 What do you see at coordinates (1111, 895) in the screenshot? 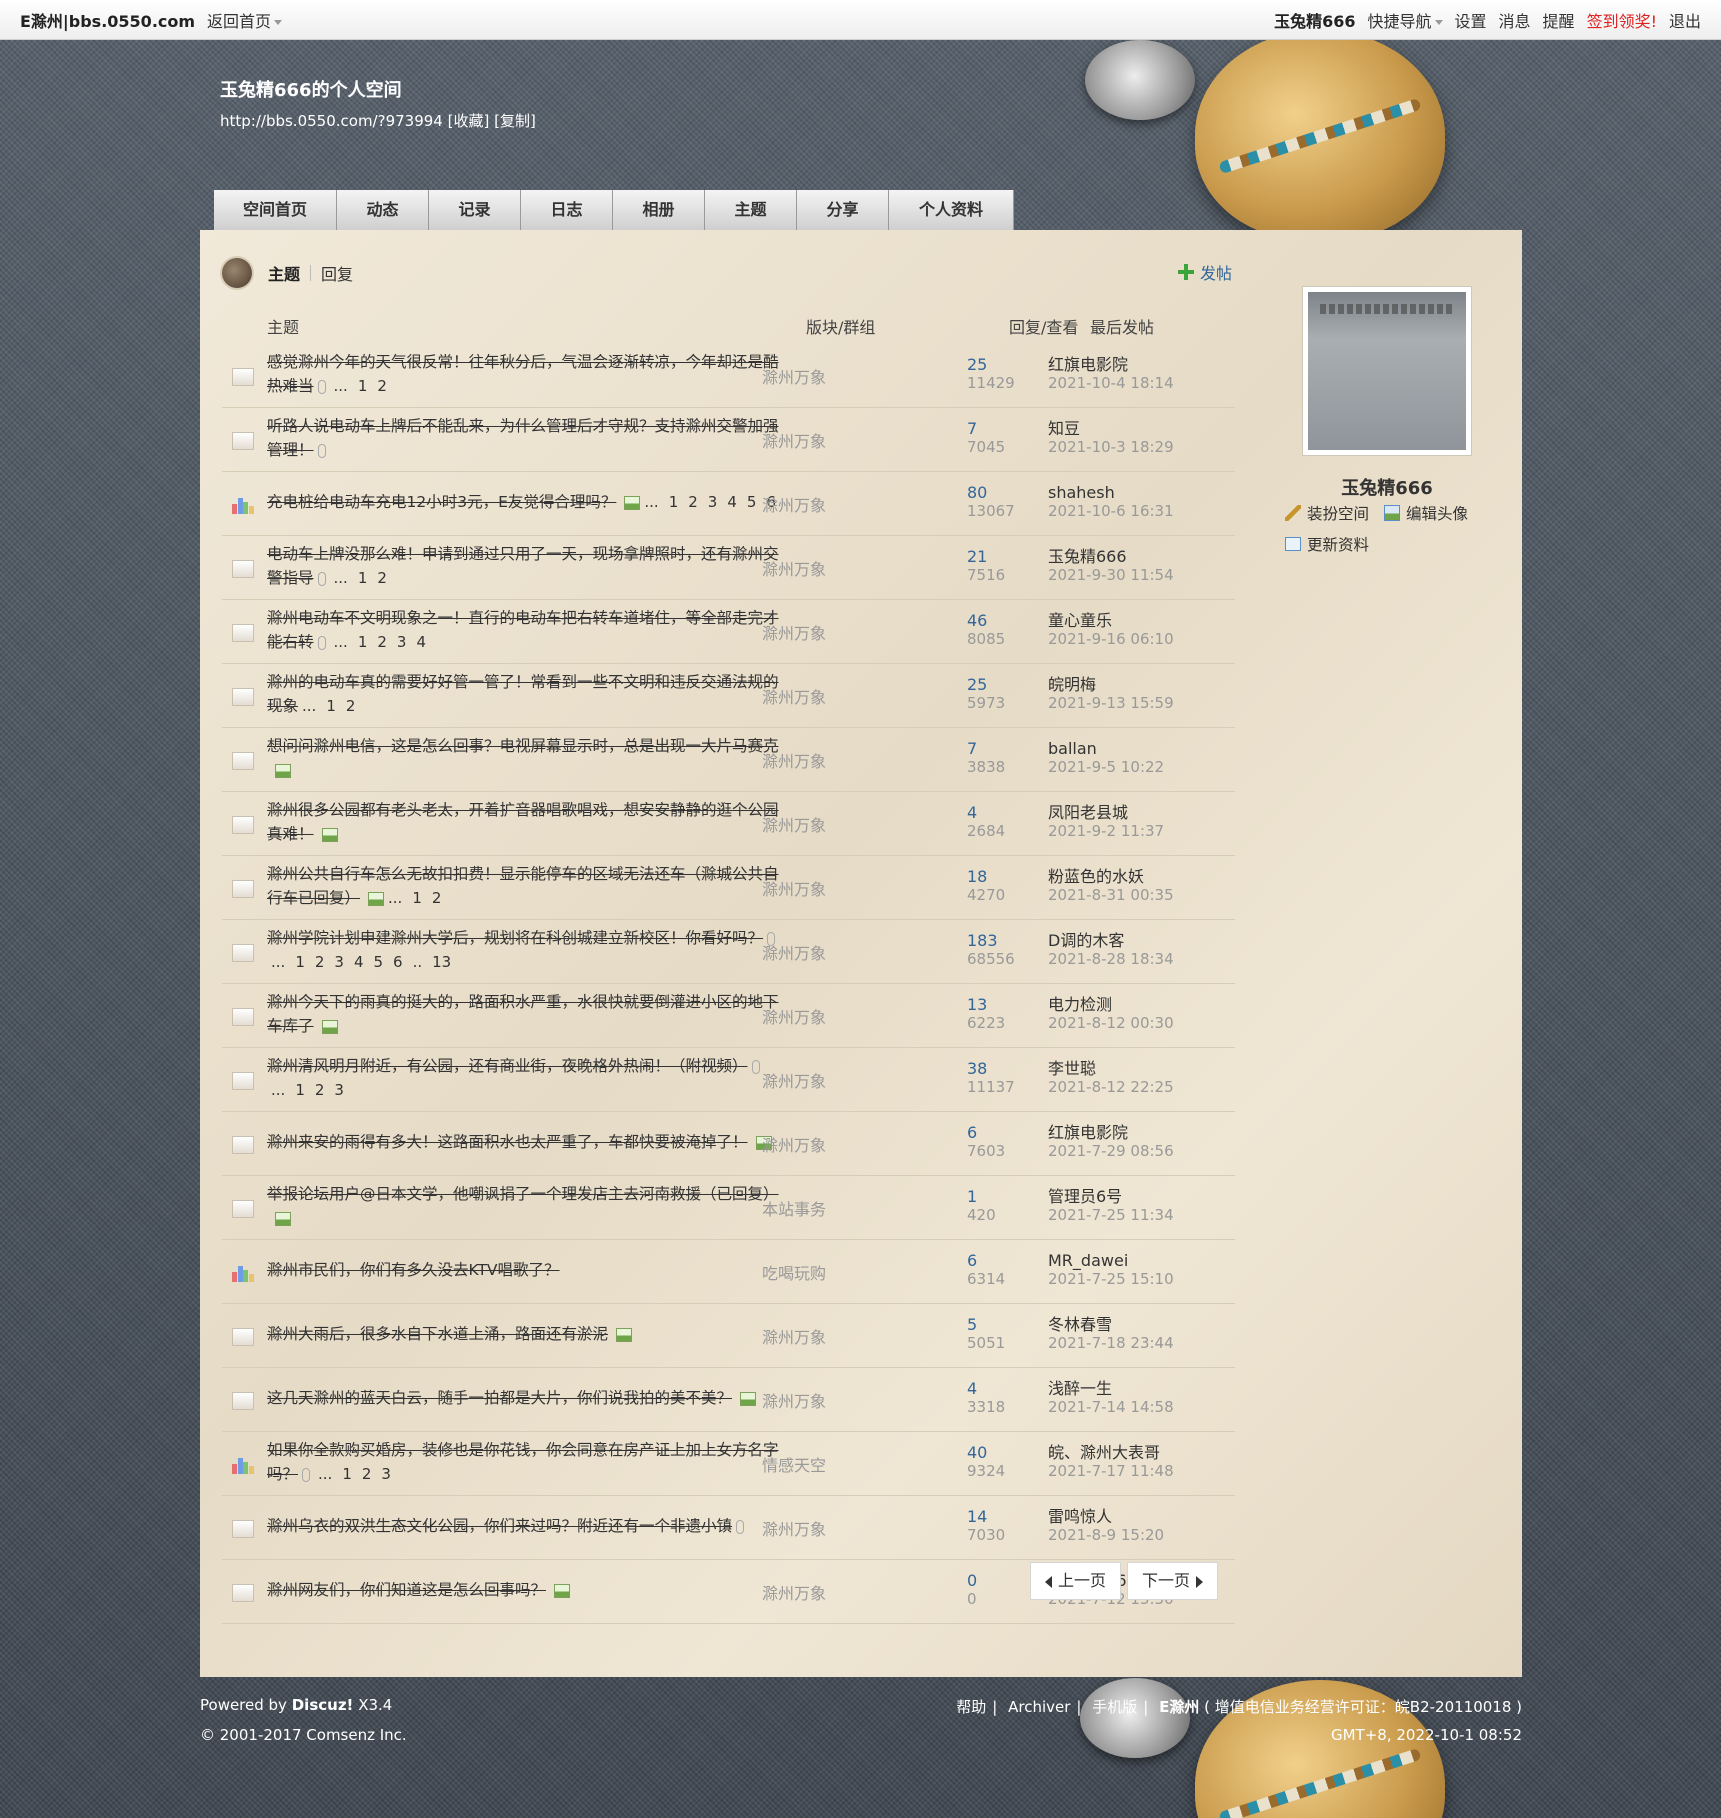
I see `last-post-time: 2021-8-31 00:35` at bounding box center [1111, 895].